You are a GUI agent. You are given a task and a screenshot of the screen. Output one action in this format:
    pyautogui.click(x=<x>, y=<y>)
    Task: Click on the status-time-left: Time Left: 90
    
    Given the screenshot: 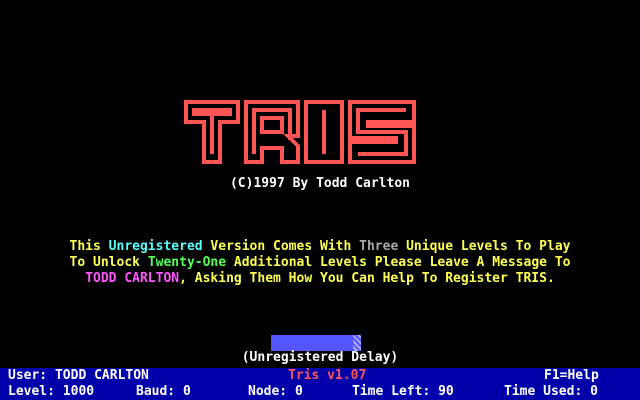 What is the action you would take?
    pyautogui.click(x=403, y=391)
    